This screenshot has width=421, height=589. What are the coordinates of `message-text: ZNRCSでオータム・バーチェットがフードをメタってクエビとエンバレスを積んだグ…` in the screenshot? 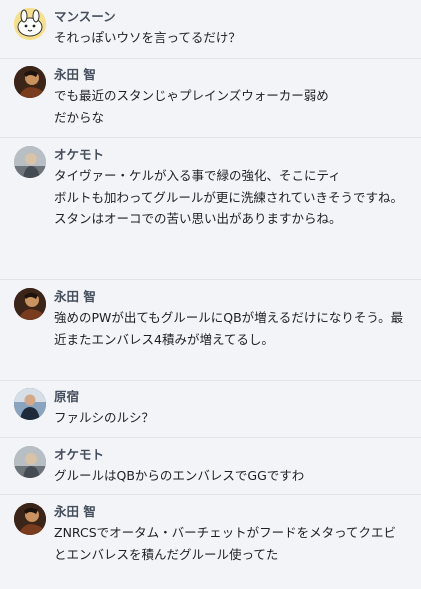 It's located at (225, 543).